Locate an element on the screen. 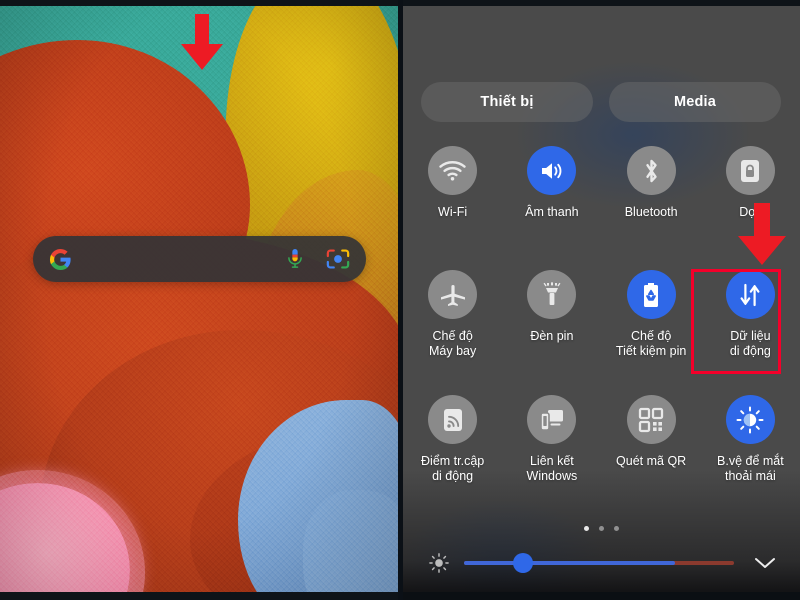 This screenshot has width=800, height=600. google-search-bar is located at coordinates (199, 259).